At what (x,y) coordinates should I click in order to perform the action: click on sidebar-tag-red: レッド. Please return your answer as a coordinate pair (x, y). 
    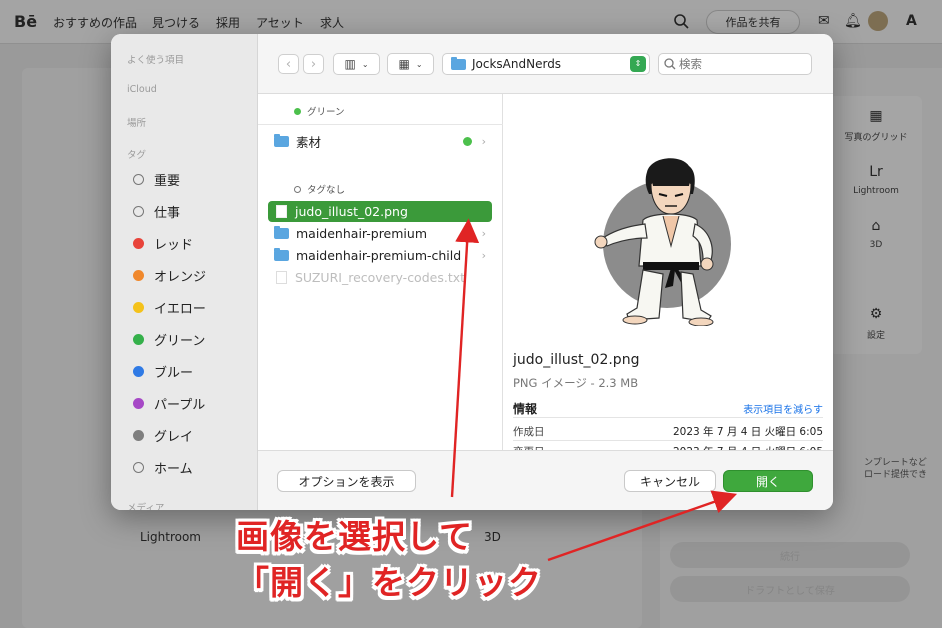
    Looking at the image, I should click on (193, 243).